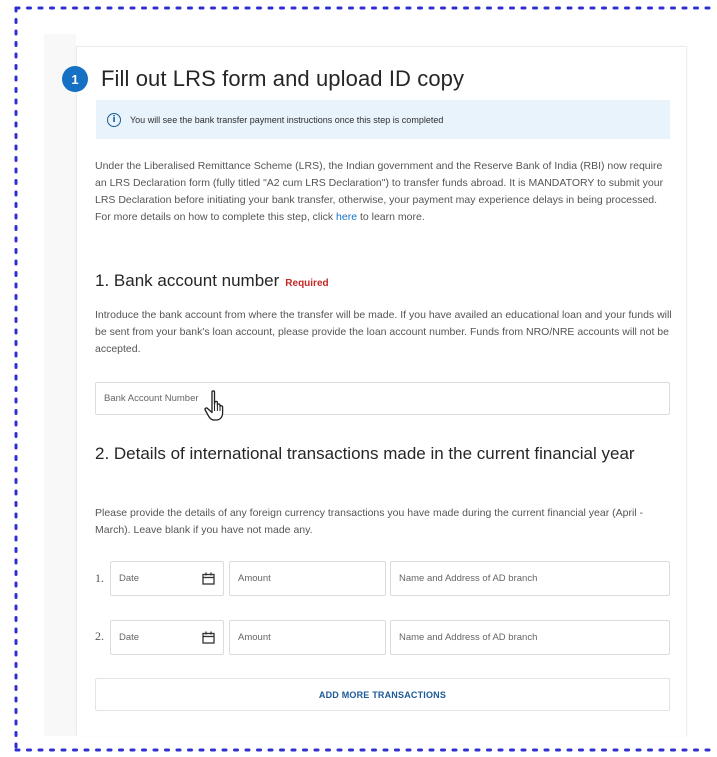  I want to click on required-label: Required, so click(307, 283).